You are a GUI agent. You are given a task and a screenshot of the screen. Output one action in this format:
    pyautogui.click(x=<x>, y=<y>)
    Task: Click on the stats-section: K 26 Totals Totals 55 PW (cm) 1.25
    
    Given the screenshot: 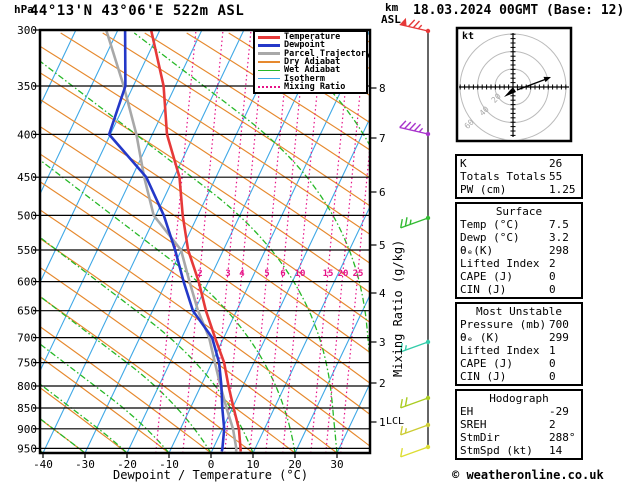 What is the action you would take?
    pyautogui.click(x=519, y=176)
    